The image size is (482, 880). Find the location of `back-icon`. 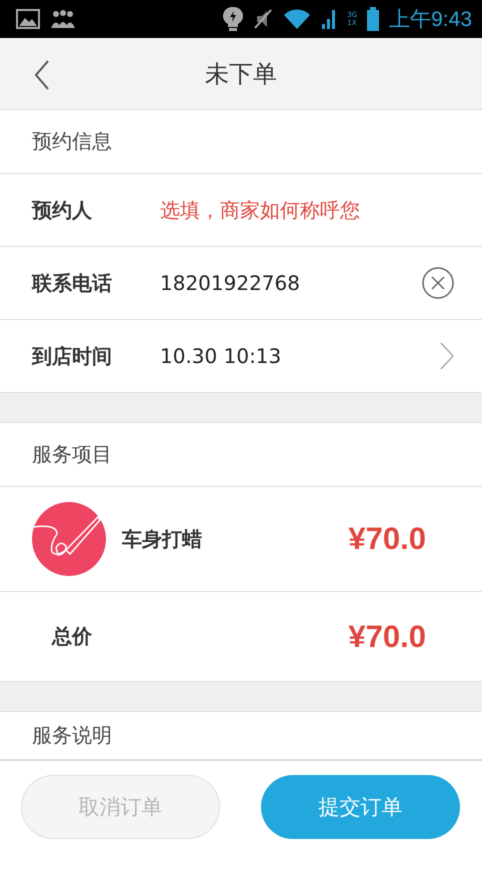

back-icon is located at coordinates (42, 75).